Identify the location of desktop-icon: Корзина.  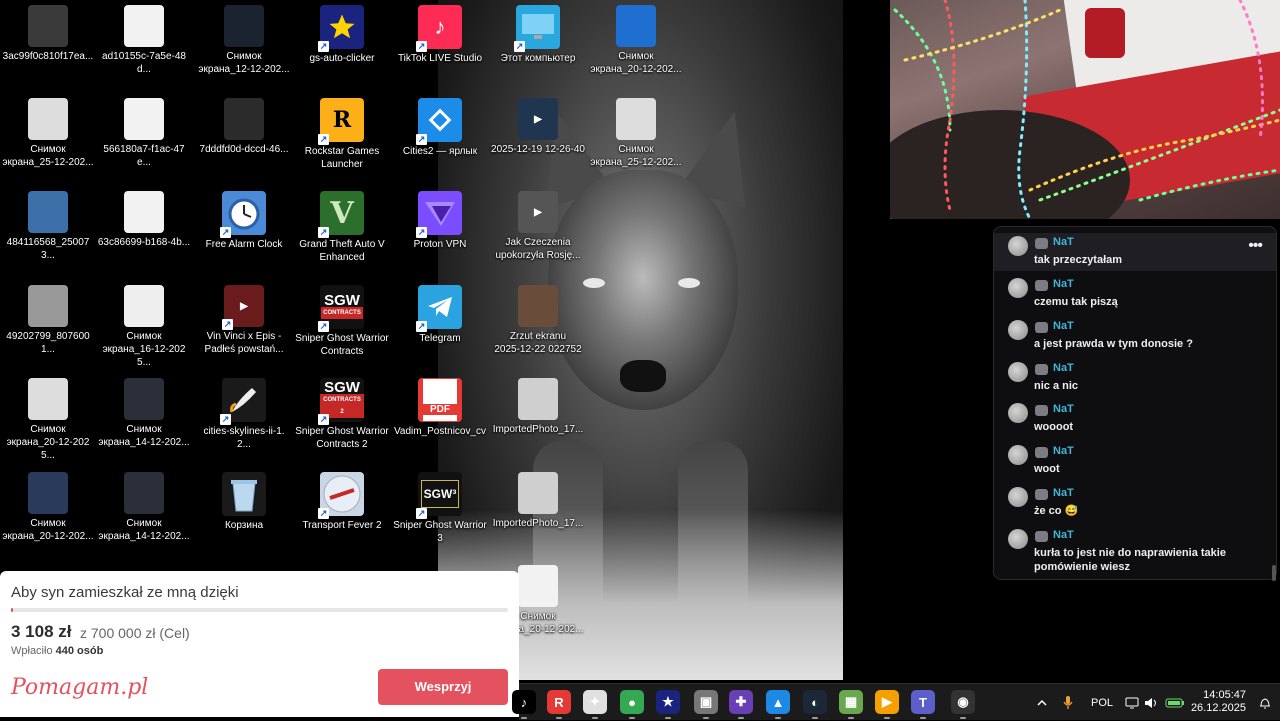
(244, 502).